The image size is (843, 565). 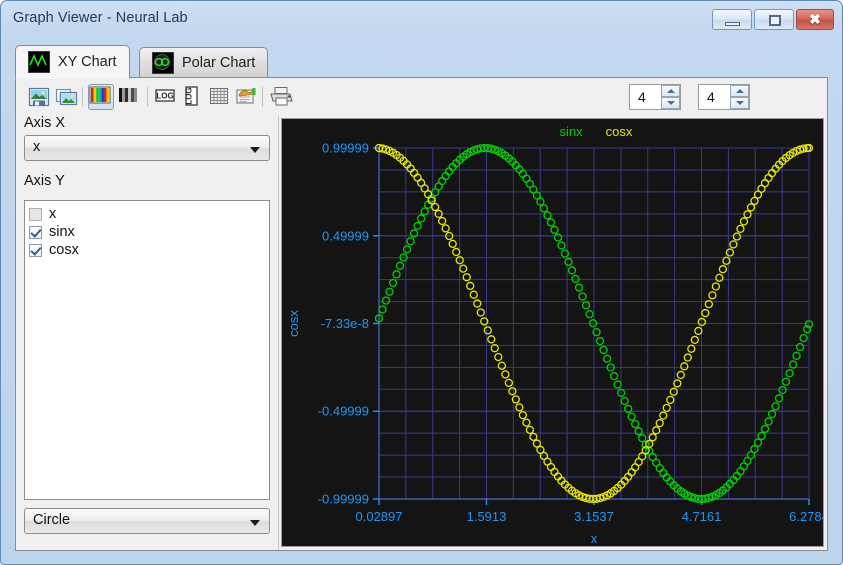 I want to click on list-item-label: cosx, so click(x=64, y=250).